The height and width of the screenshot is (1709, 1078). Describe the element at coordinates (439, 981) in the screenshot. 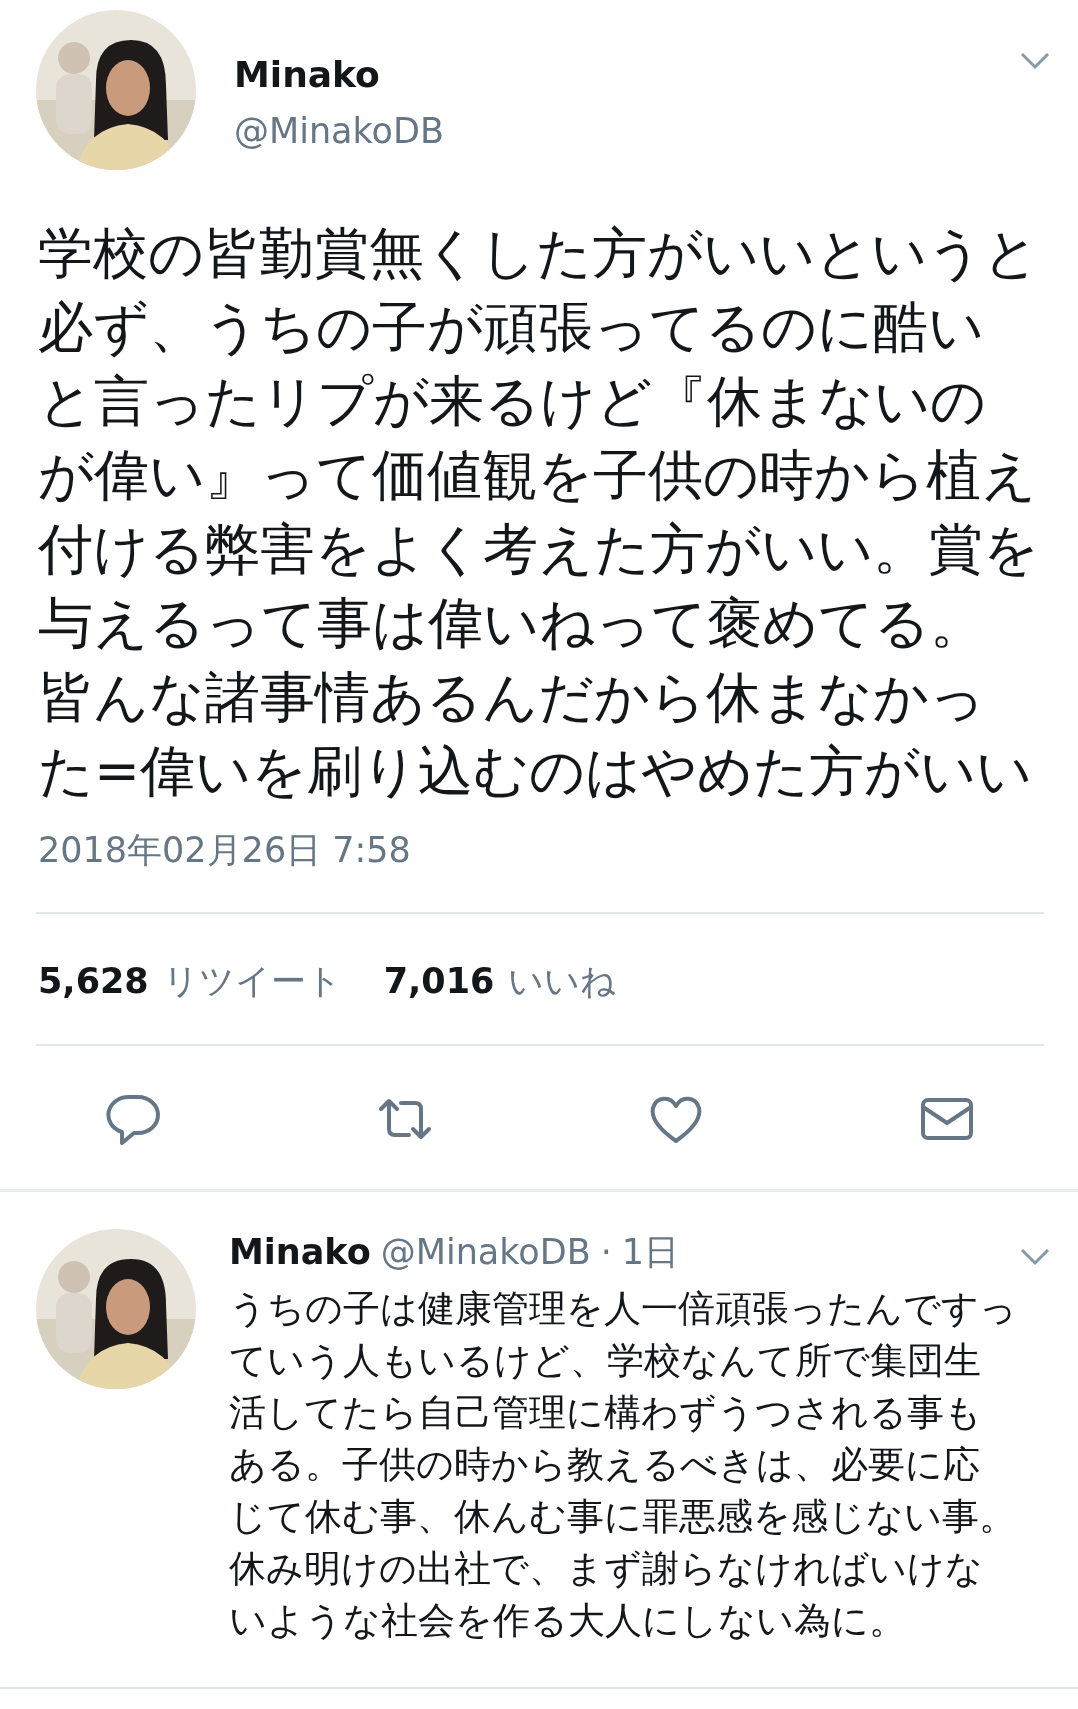

I see `stat-count: 7,016` at that location.